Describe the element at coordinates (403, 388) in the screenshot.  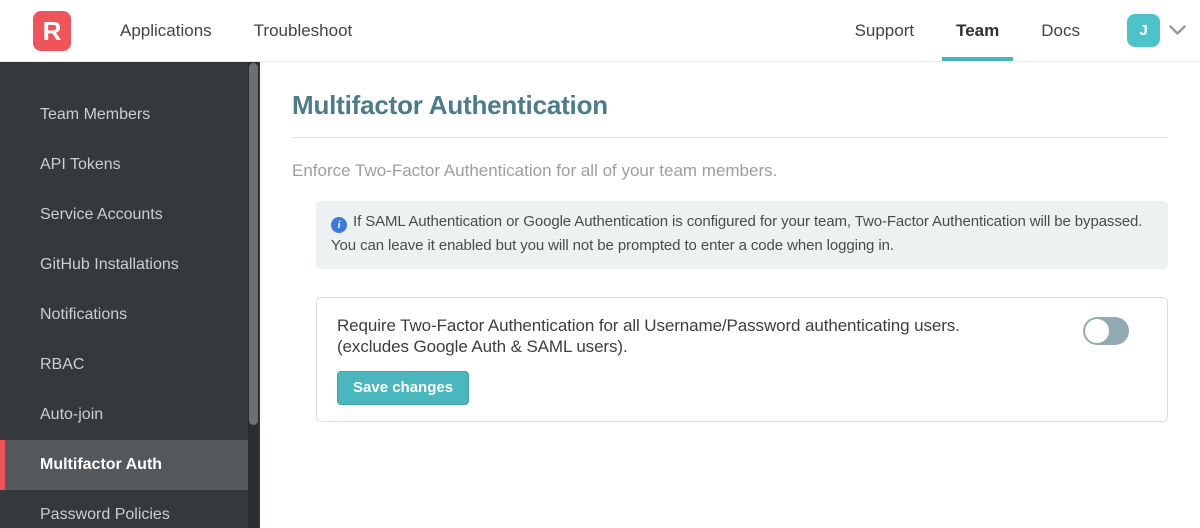
I see `save-changes-button: Save changes` at that location.